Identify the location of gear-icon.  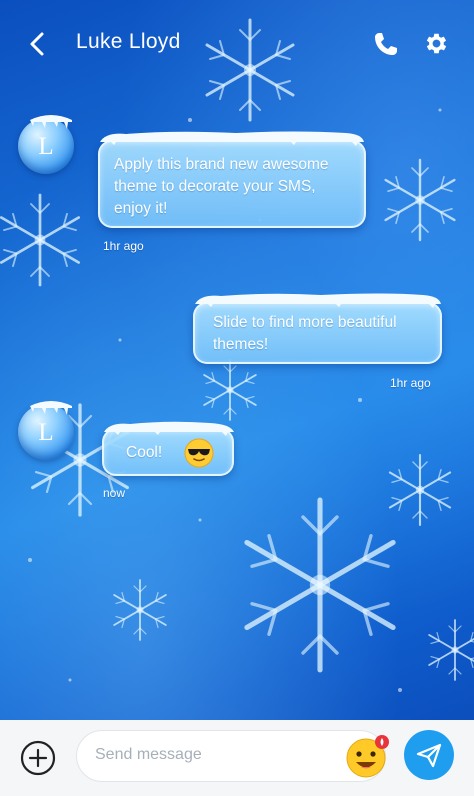
(436, 43).